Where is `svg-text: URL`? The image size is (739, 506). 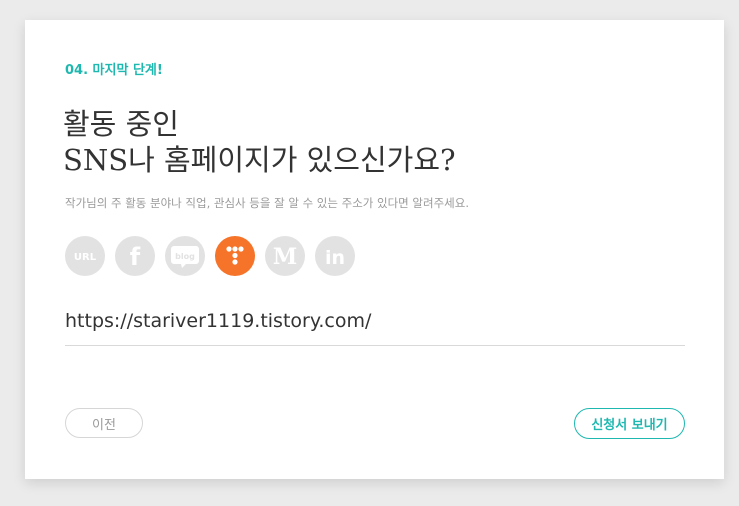 svg-text: URL is located at coordinates (85, 257).